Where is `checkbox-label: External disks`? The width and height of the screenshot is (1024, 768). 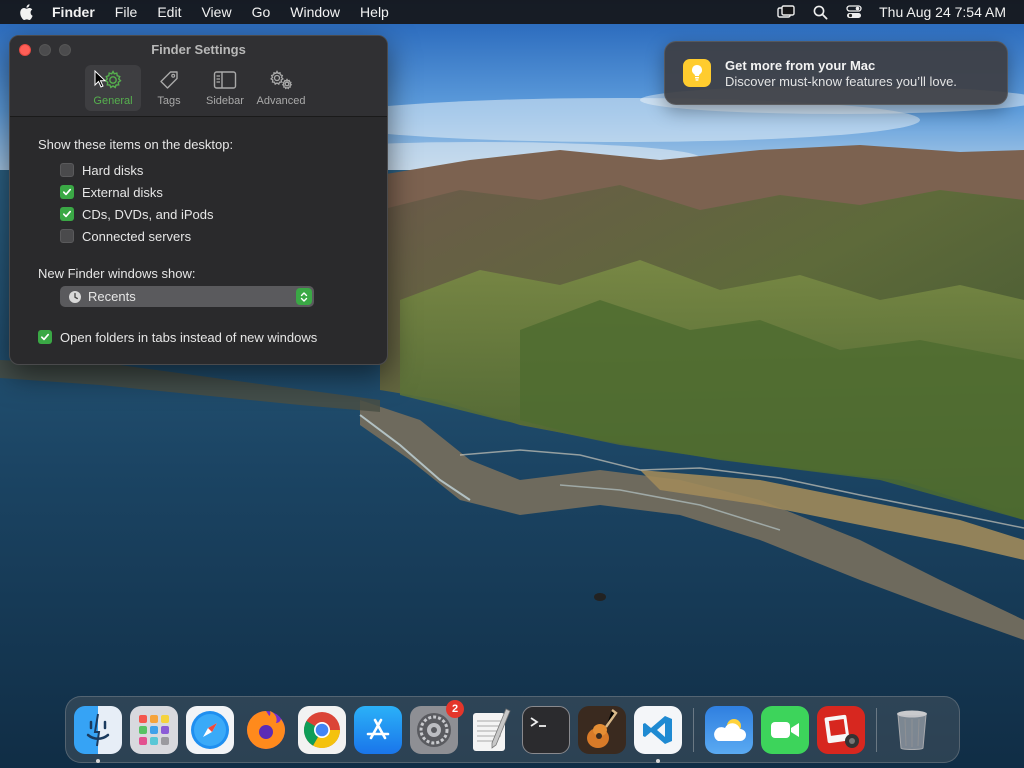 checkbox-label: External disks is located at coordinates (122, 192).